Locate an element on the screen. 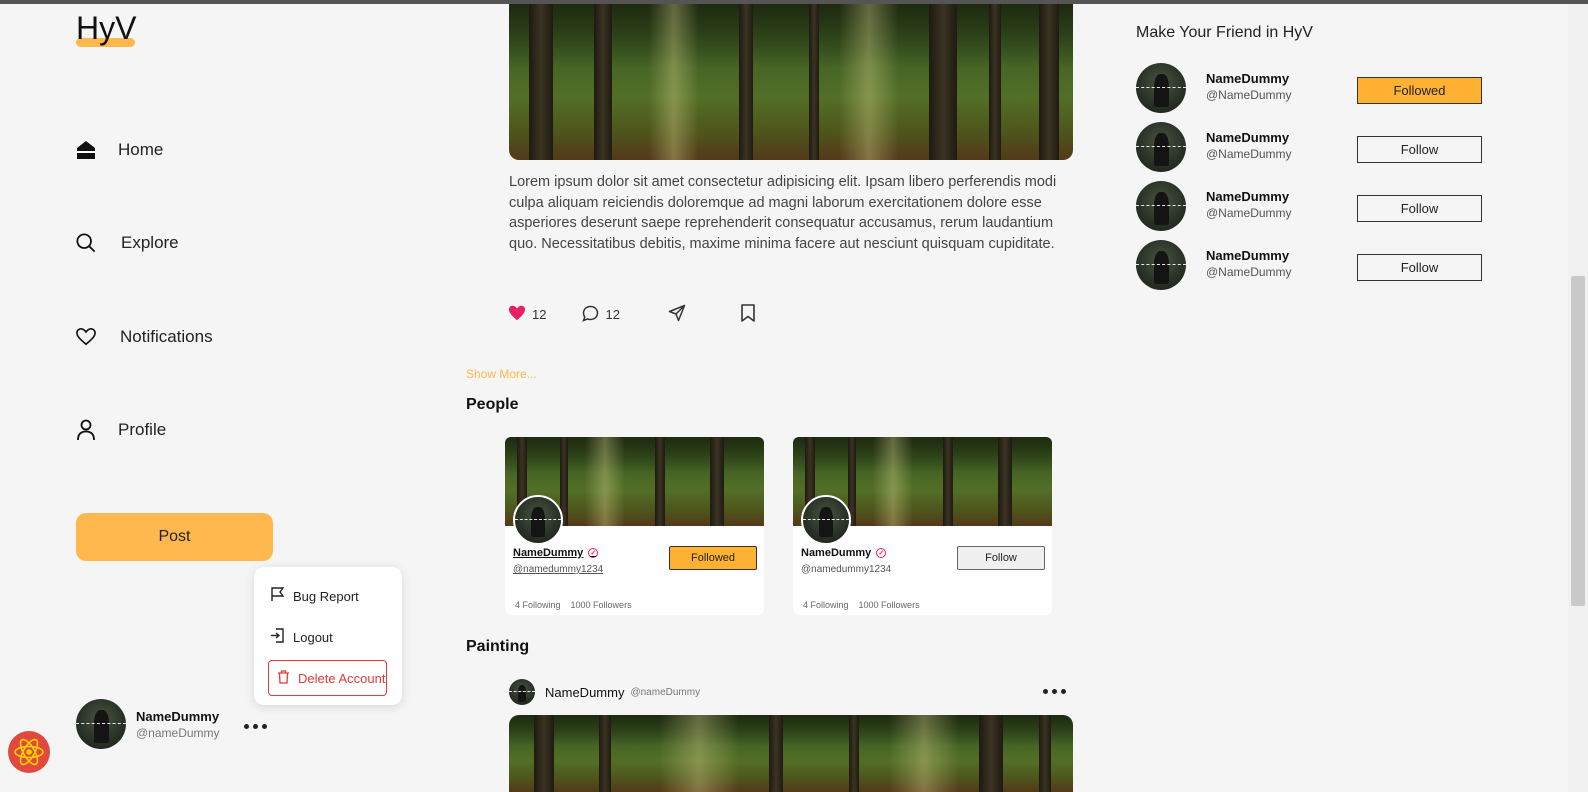 The image size is (1588, 792). people-section-title: People is located at coordinates (492, 404).